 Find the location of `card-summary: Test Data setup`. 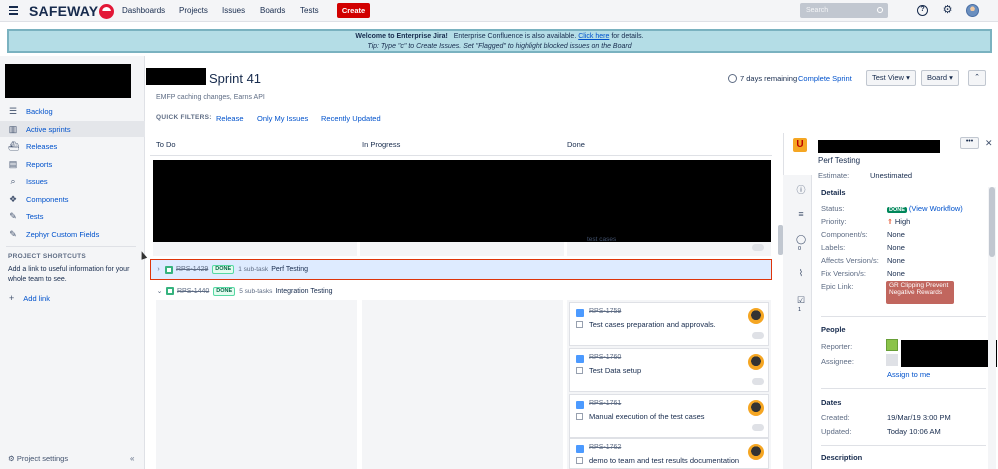

card-summary: Test Data setup is located at coordinates (615, 370).